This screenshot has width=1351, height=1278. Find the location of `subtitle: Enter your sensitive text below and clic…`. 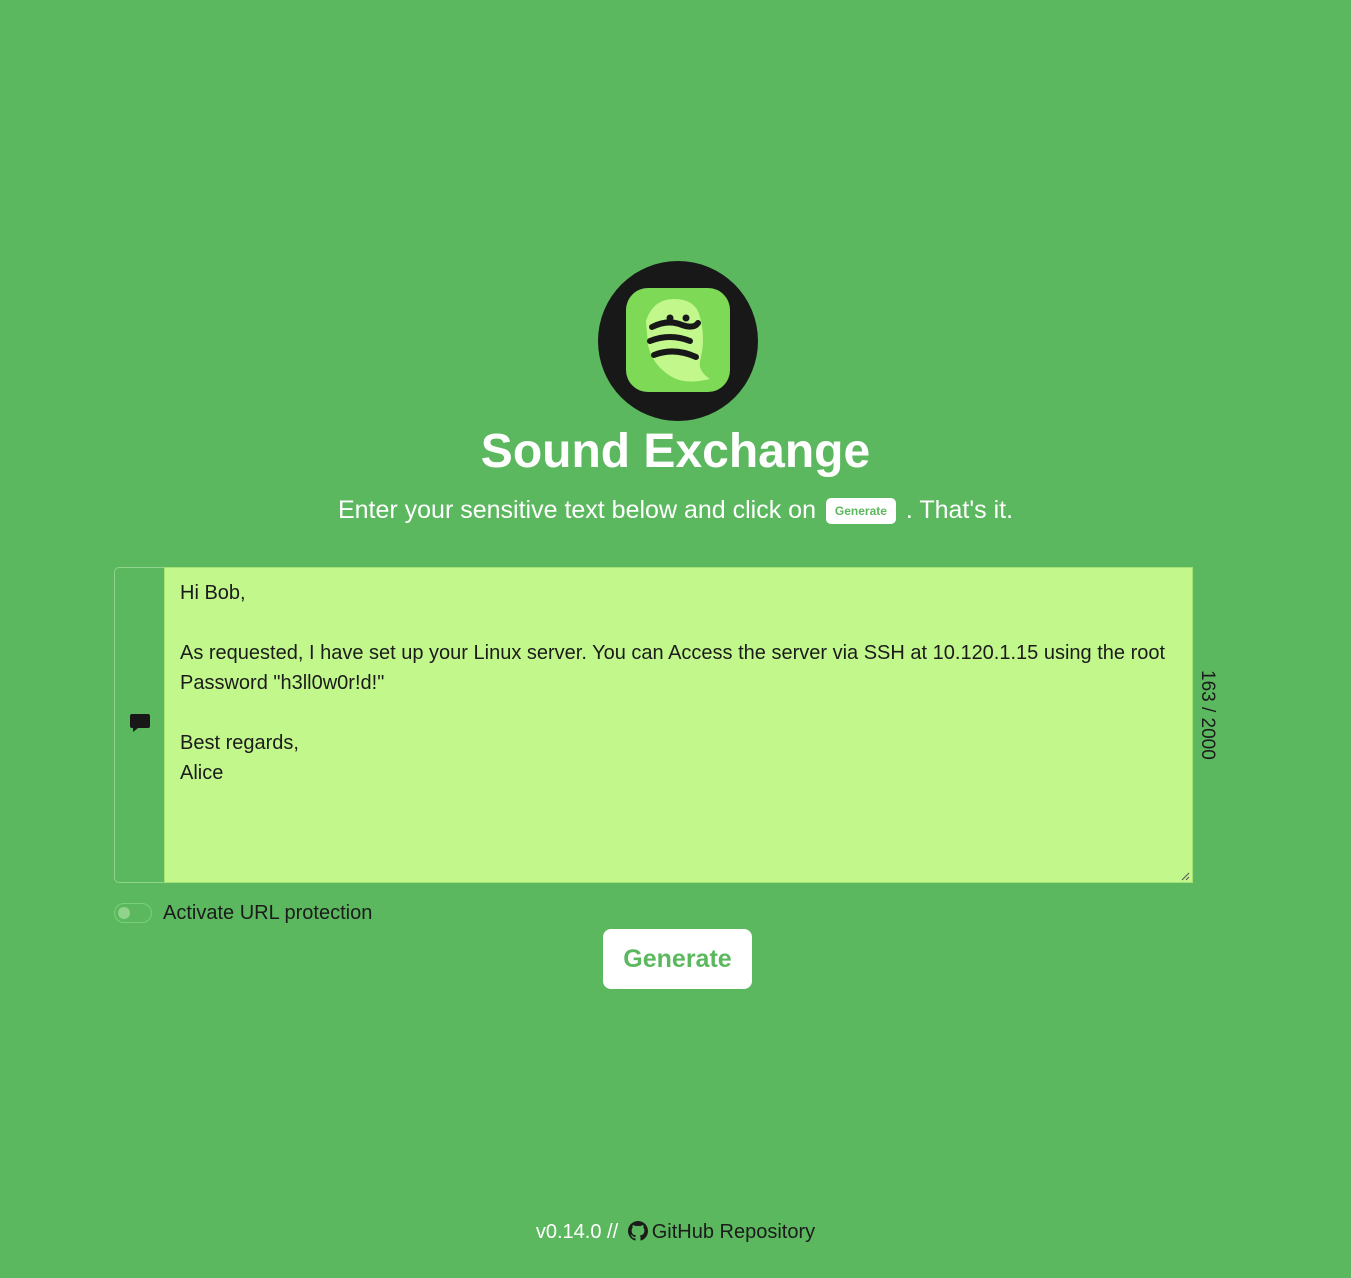

subtitle: Enter your sensitive text below and clic… is located at coordinates (675, 510).